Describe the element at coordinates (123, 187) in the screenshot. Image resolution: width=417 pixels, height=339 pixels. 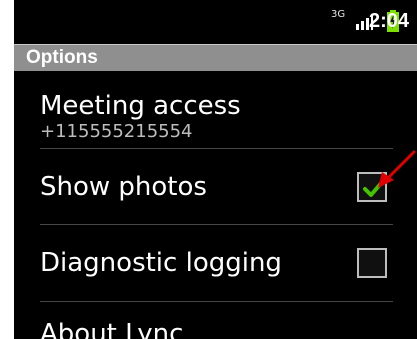
I see `show-photos-label: Show photos` at that location.